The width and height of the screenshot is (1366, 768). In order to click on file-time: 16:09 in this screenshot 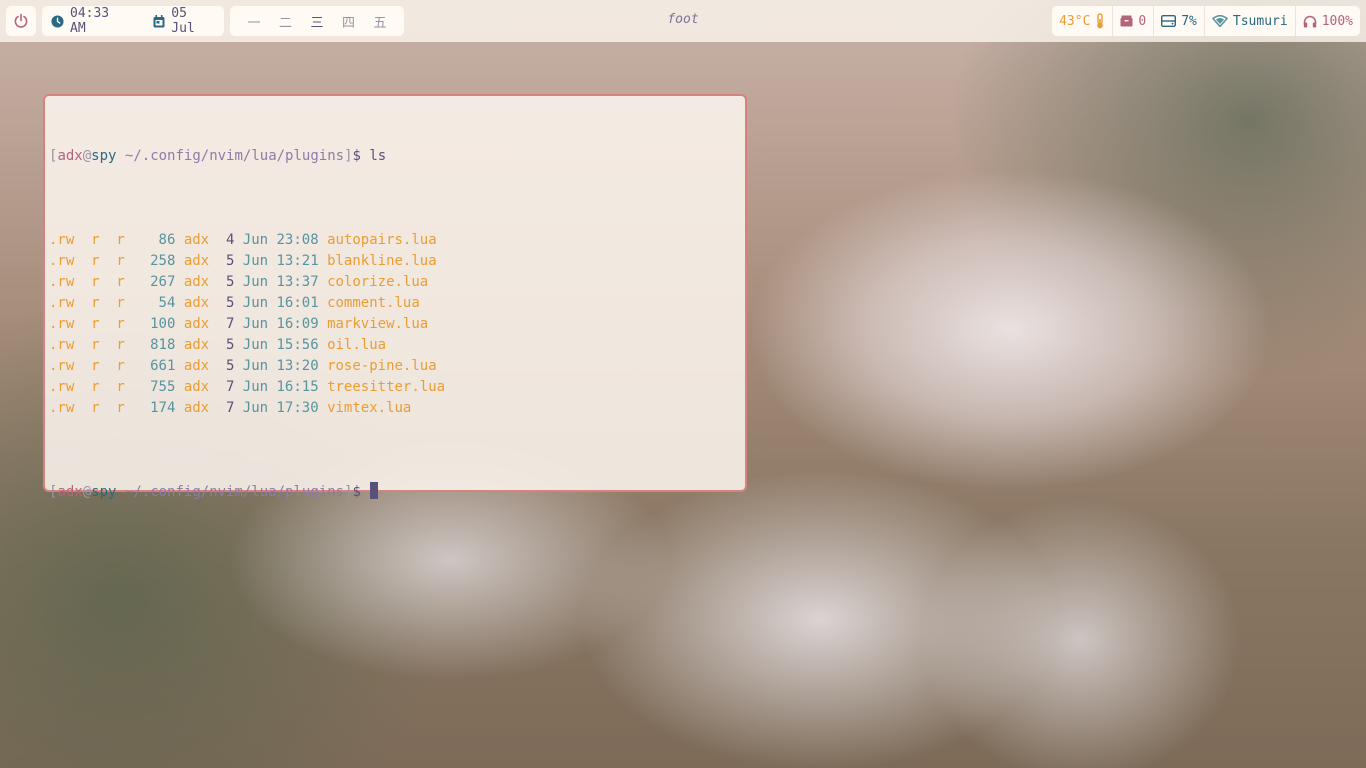, I will do `click(297, 324)`.